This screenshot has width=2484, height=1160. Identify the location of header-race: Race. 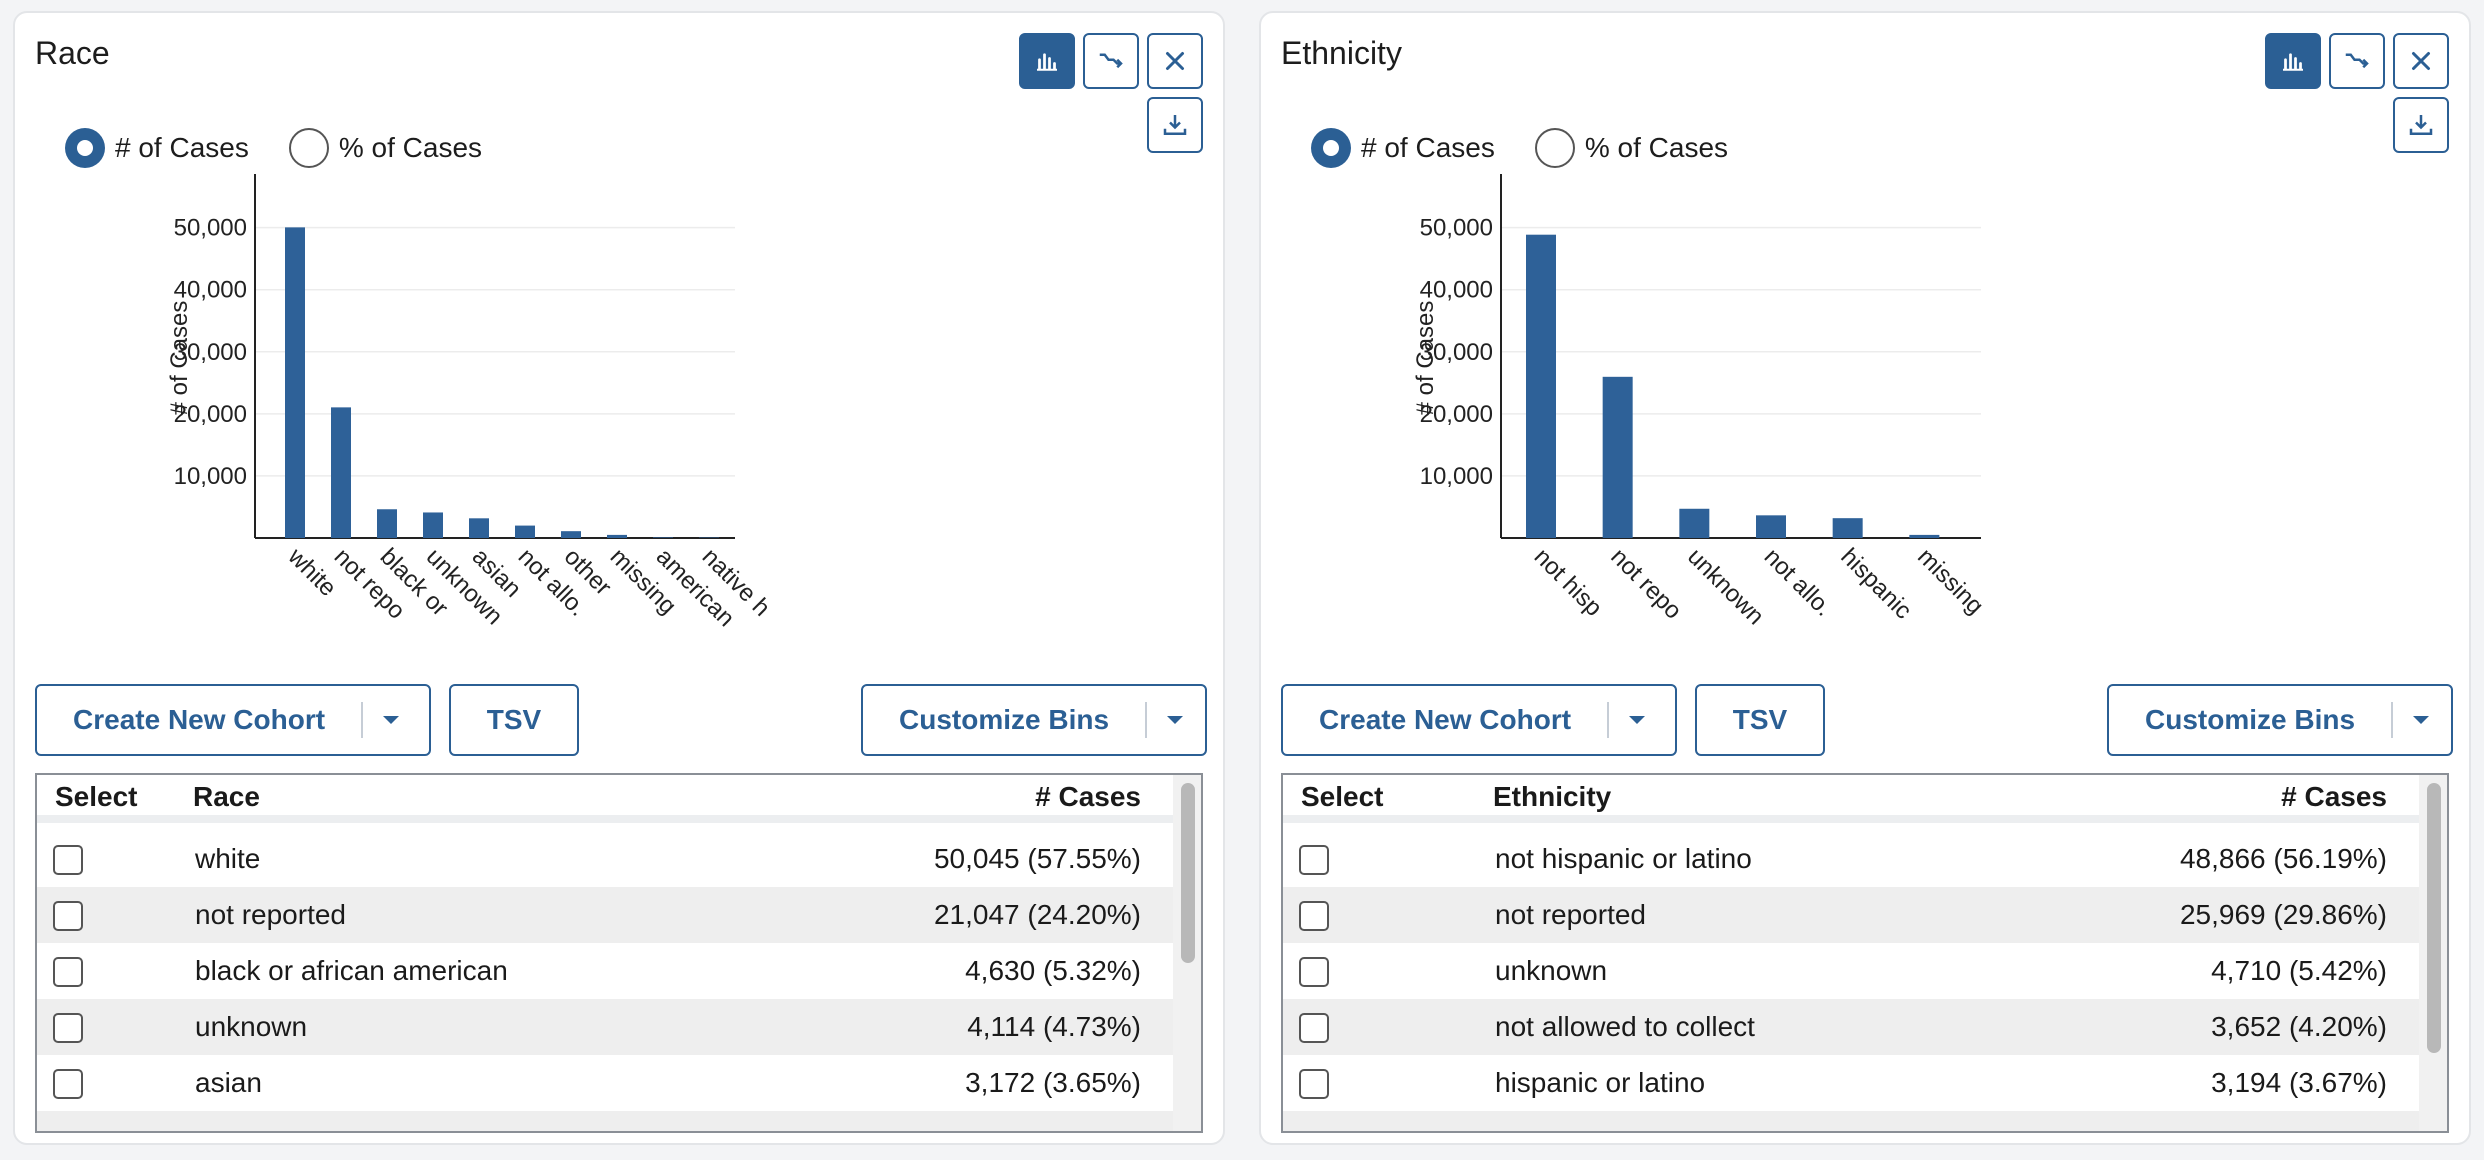
(226, 797).